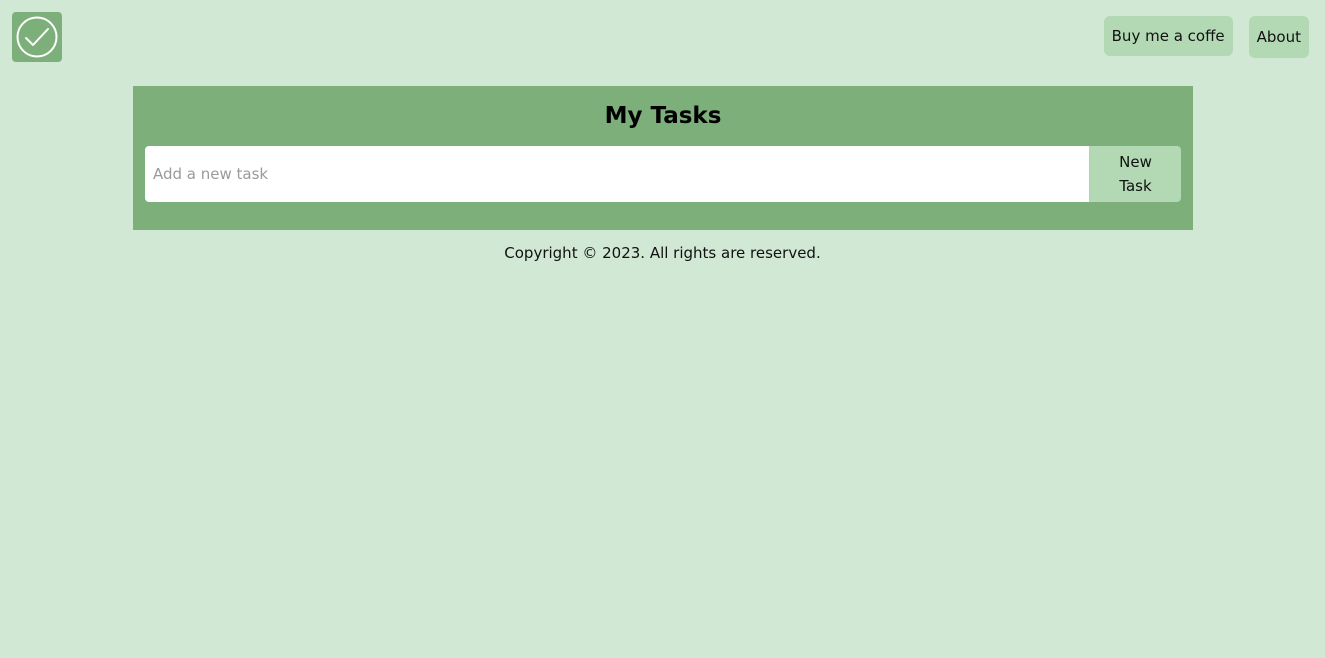  I want to click on new-task-button: New Task, so click(1135, 174).